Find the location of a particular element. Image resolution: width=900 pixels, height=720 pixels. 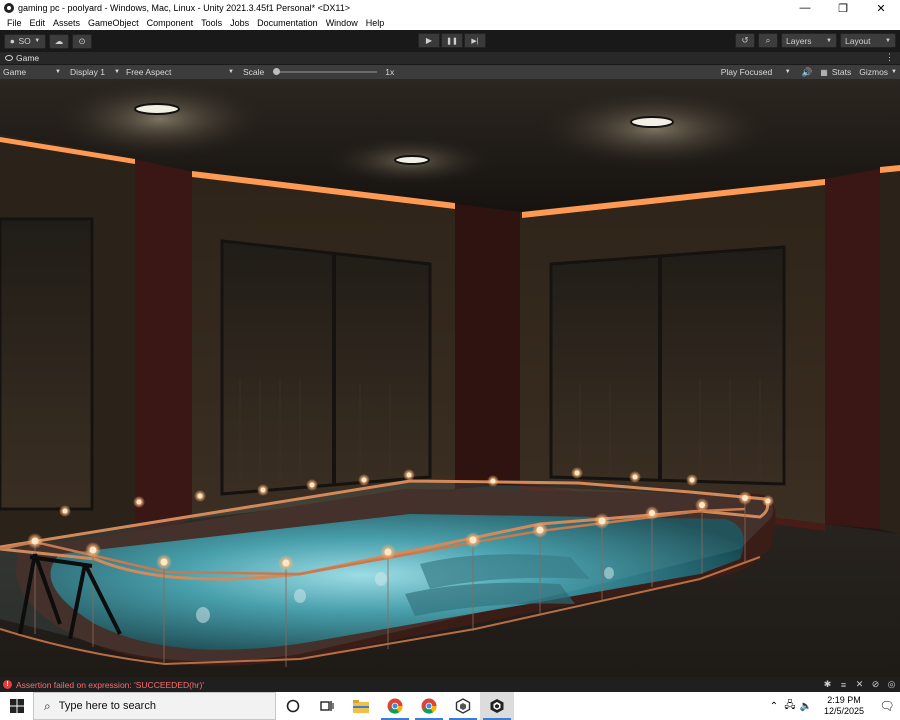

menu-gameobject: GameObject is located at coordinates (113, 23).